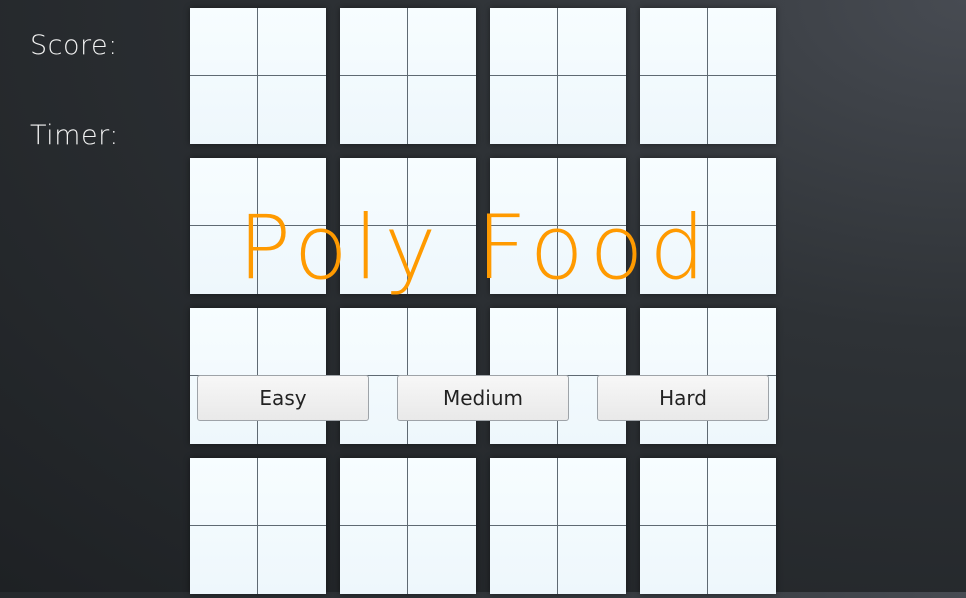 Image resolution: width=966 pixels, height=598 pixels. I want to click on easy-button: Easy, so click(283, 398).